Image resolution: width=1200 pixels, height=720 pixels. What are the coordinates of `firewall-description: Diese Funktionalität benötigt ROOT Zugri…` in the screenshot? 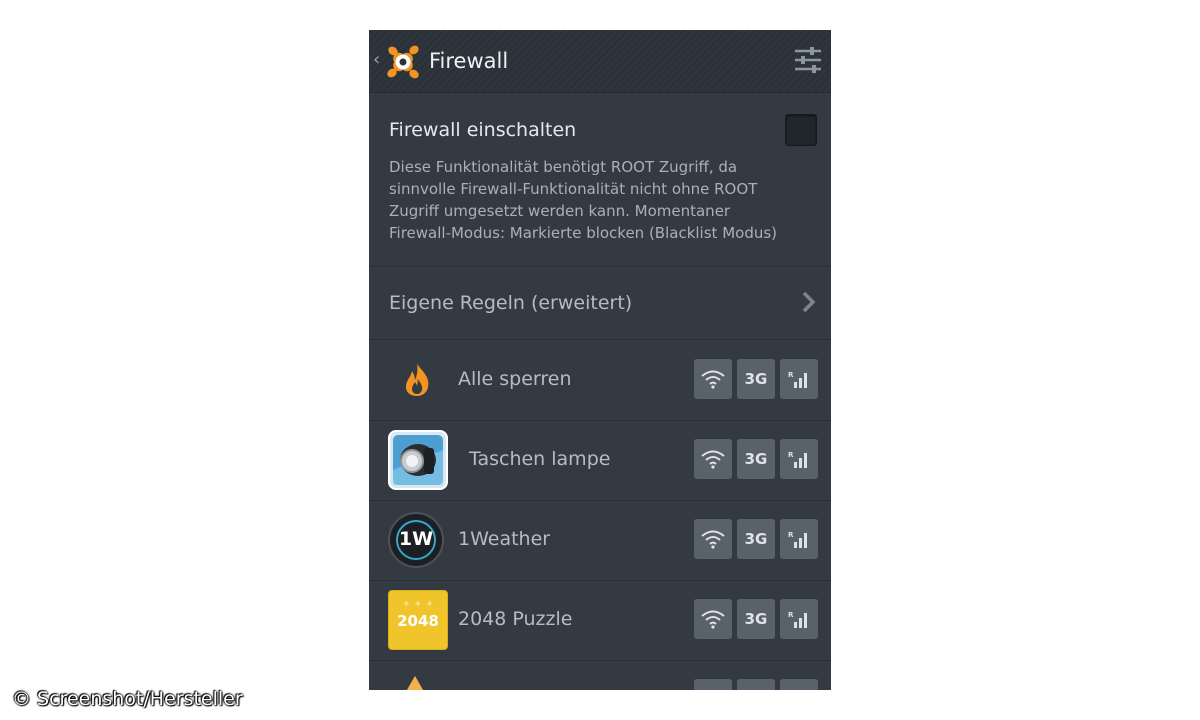 It's located at (583, 200).